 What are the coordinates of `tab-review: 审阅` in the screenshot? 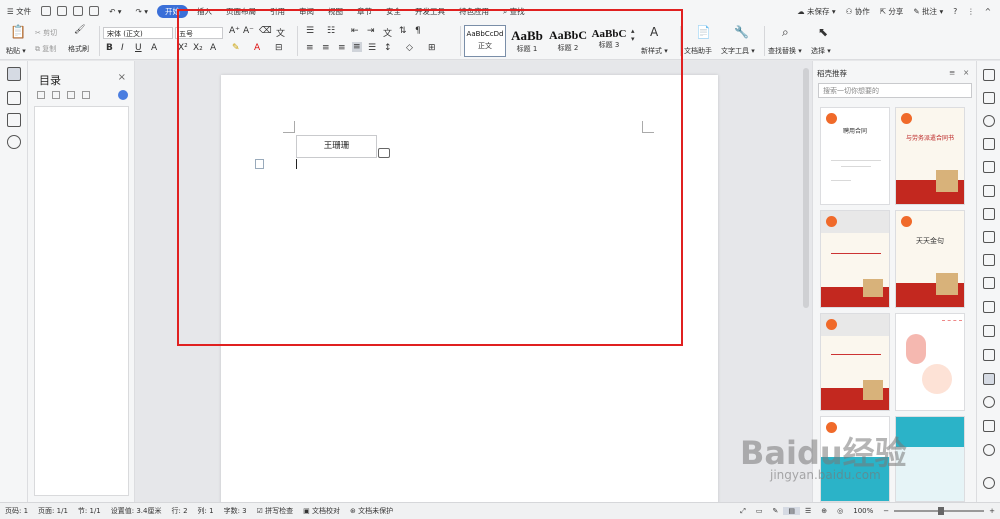 It's located at (306, 11).